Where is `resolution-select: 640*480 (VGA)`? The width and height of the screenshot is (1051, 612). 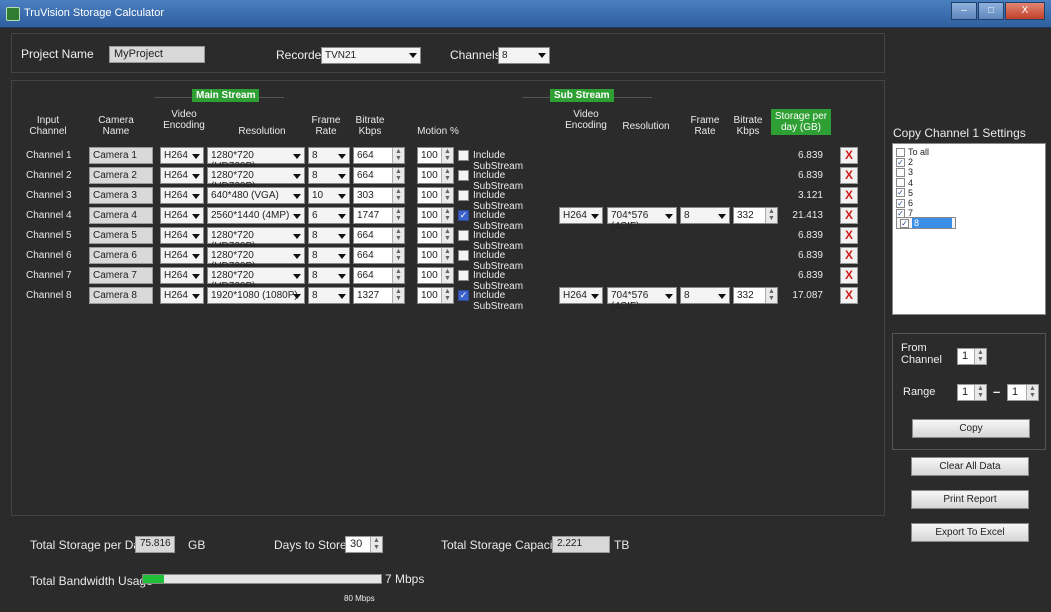
resolution-select: 640*480 (VGA) is located at coordinates (256, 195).